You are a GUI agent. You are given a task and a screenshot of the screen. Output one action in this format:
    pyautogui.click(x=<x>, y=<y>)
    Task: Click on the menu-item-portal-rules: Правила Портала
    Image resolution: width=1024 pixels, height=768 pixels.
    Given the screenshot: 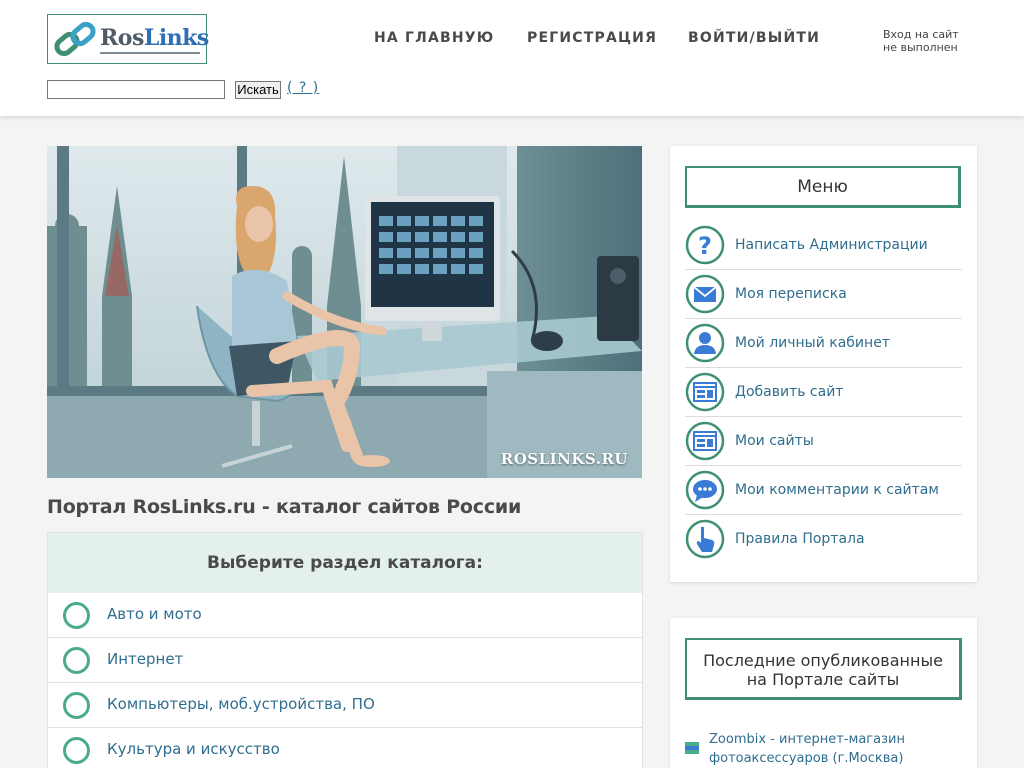 What is the action you would take?
    pyautogui.click(x=823, y=539)
    